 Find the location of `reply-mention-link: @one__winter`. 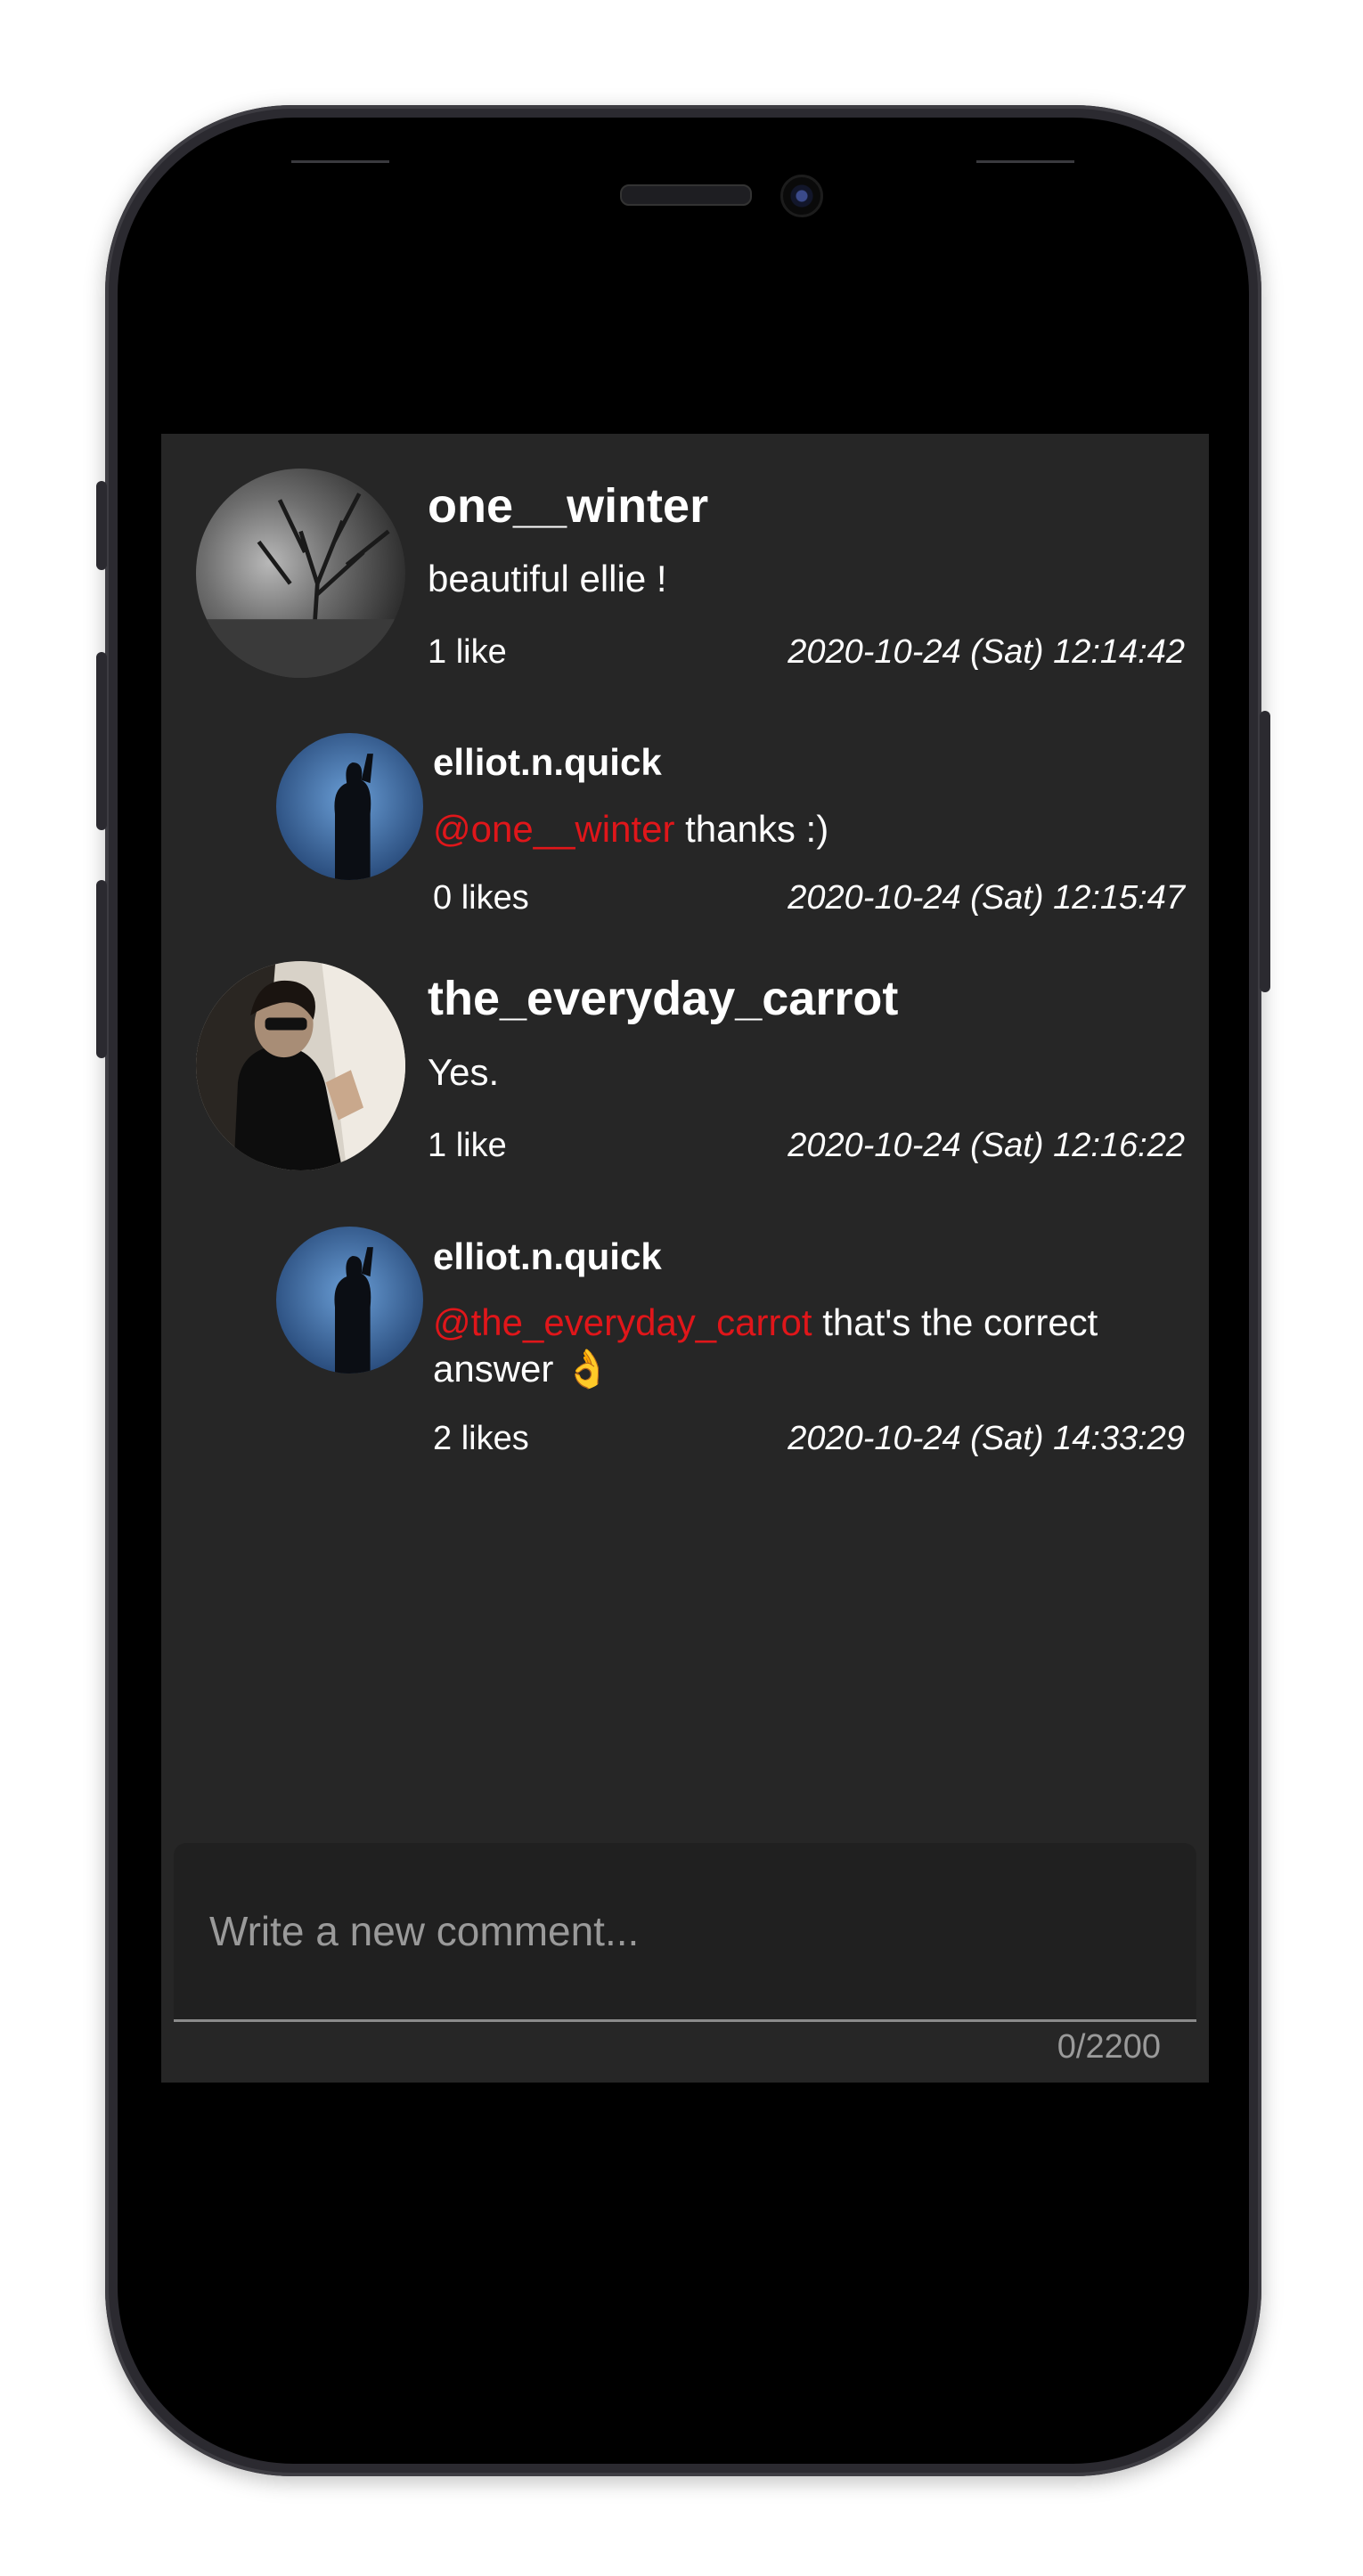

reply-mention-link: @one__winter is located at coordinates (553, 829).